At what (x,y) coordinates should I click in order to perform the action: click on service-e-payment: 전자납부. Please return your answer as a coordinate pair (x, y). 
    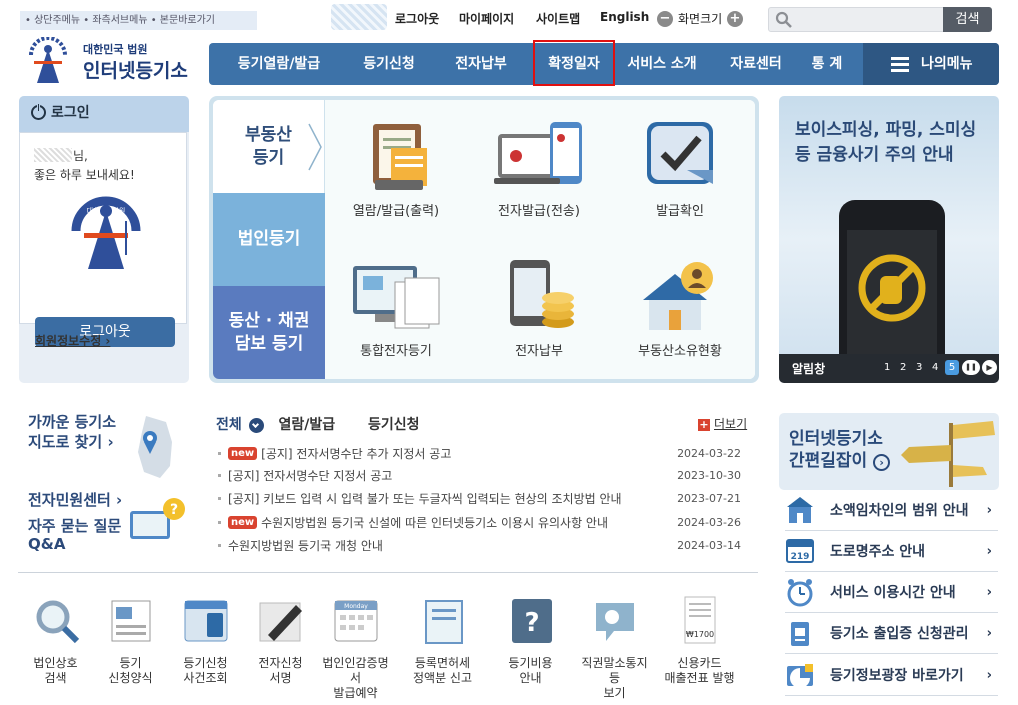
    Looking at the image, I should click on (539, 307).